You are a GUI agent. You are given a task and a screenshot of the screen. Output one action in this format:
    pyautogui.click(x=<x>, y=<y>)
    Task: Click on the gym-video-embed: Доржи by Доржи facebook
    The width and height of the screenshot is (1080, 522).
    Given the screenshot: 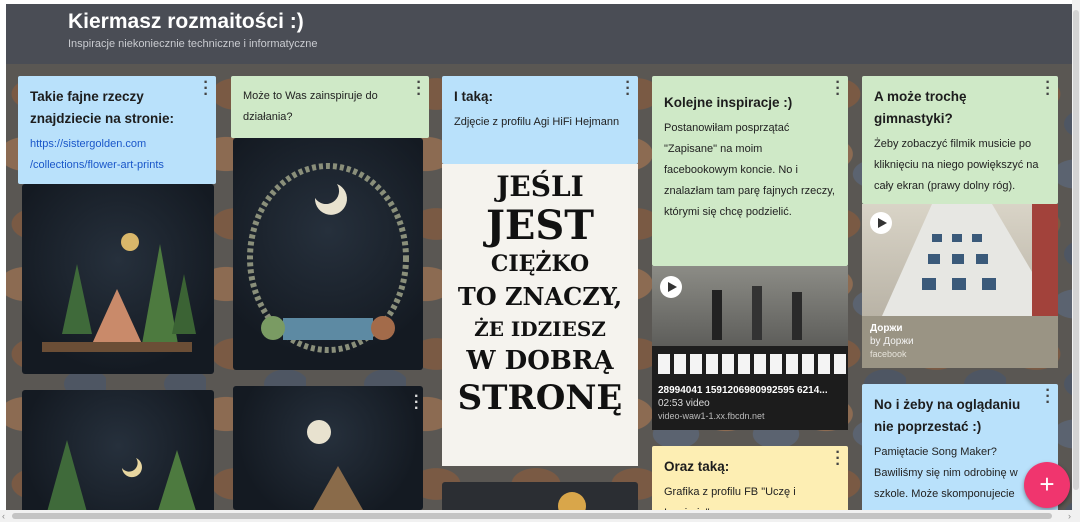 What is the action you would take?
    pyautogui.click(x=960, y=286)
    